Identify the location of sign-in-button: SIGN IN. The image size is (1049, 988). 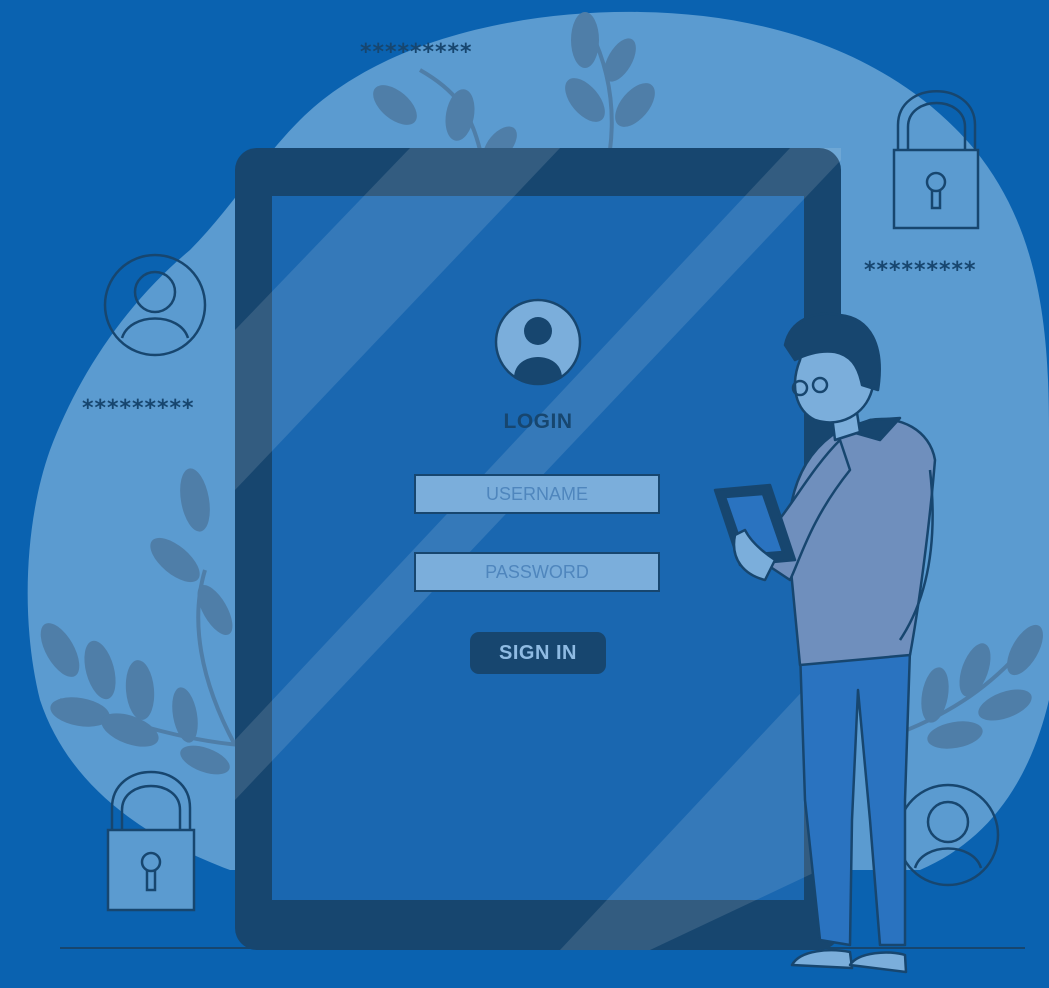
(538, 653).